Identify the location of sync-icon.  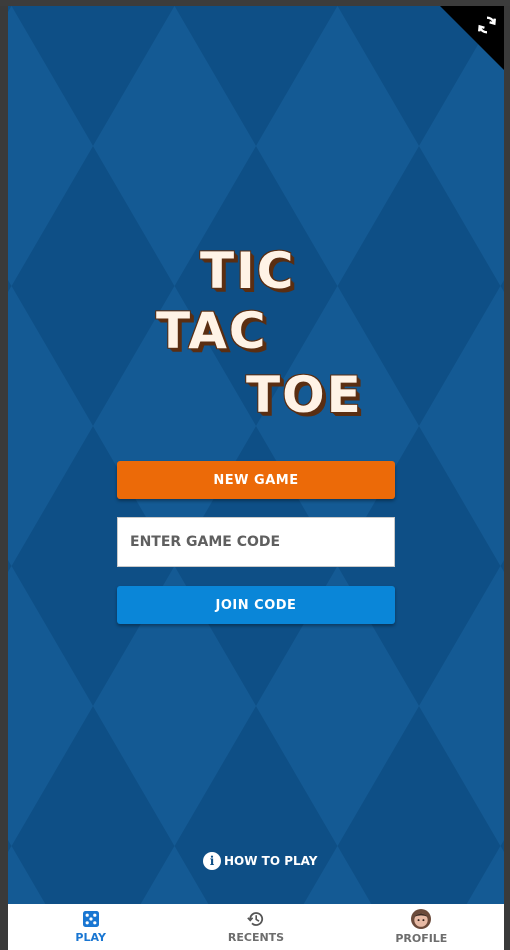
(487, 25).